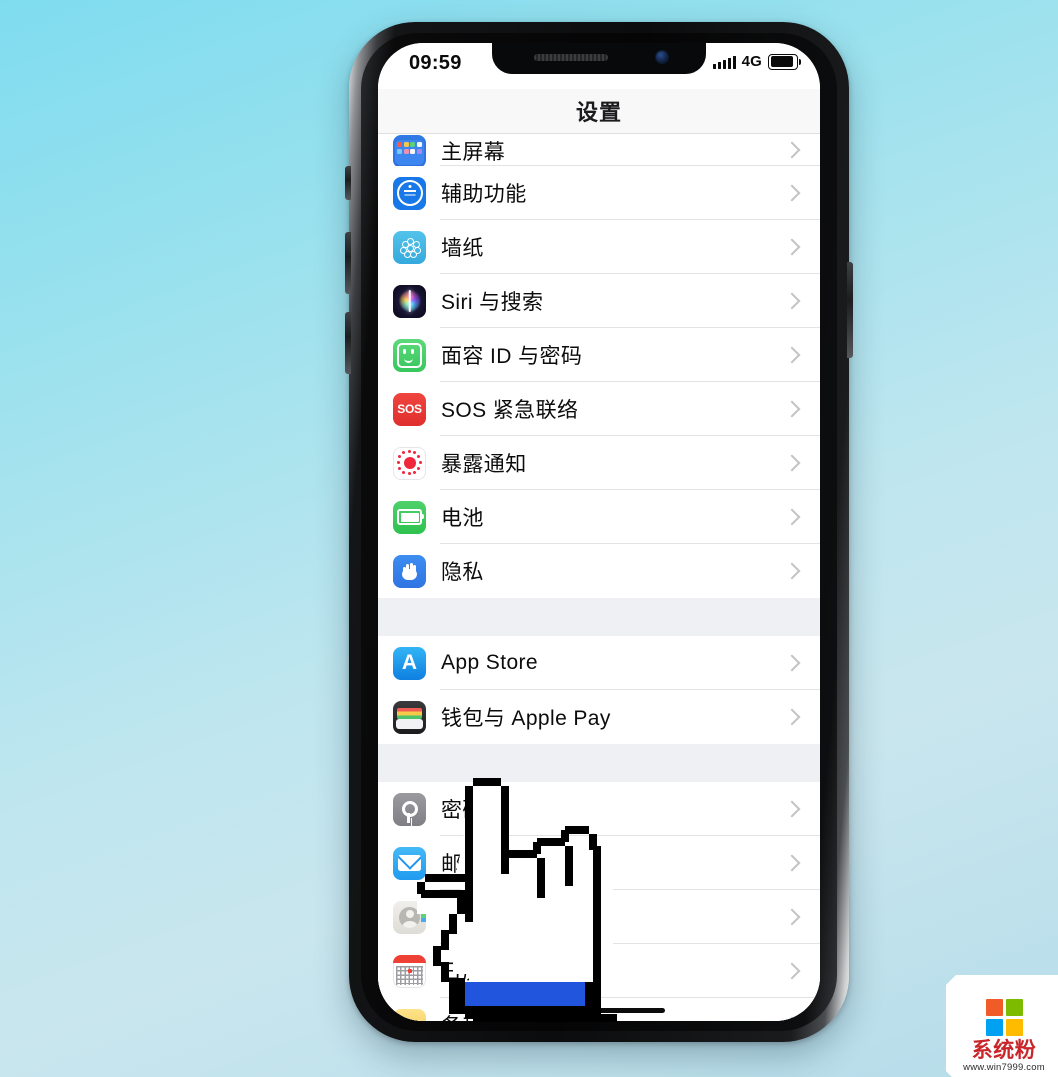  What do you see at coordinates (484, 194) in the screenshot?
I see `settings-row-label: 辅助功能` at bounding box center [484, 194].